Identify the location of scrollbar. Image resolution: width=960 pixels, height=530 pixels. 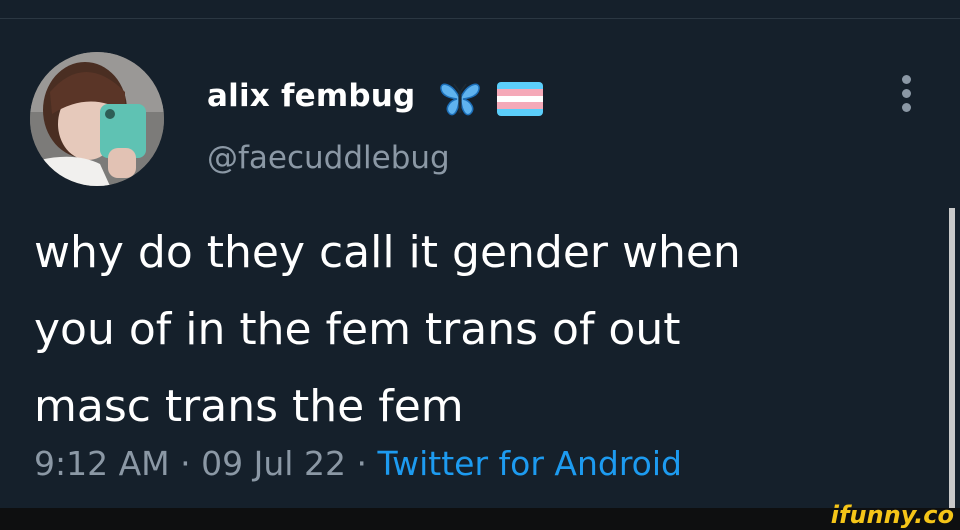
(952, 358).